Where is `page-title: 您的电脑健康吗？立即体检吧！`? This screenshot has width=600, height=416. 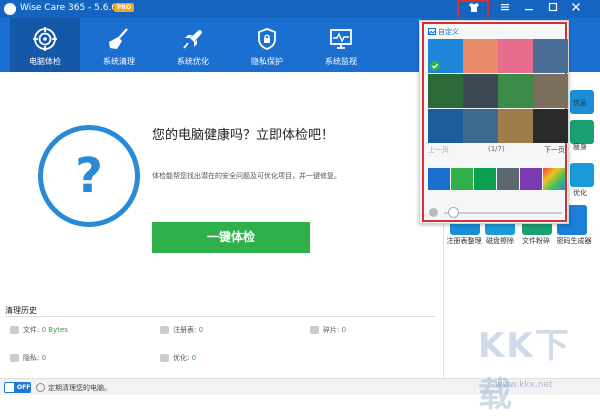
page-title: 您的电脑健康吗？立即体检吧！ is located at coordinates (243, 135).